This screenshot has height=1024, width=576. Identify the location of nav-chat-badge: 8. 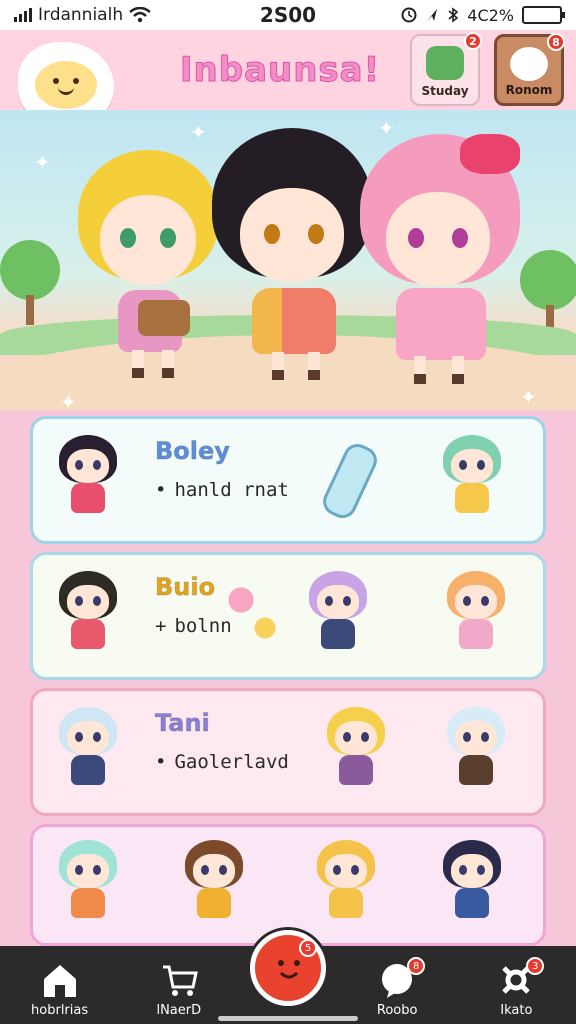
(416, 966).